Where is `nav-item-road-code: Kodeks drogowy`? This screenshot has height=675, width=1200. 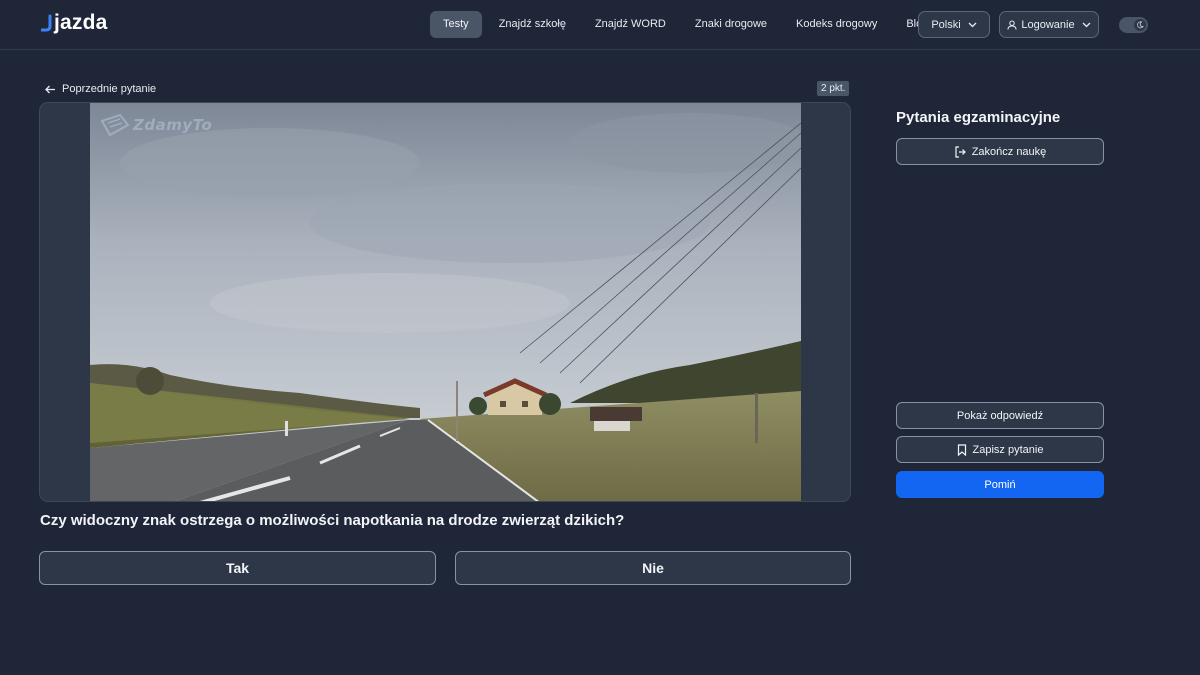 nav-item-road-code: Kodeks drogowy is located at coordinates (836, 24).